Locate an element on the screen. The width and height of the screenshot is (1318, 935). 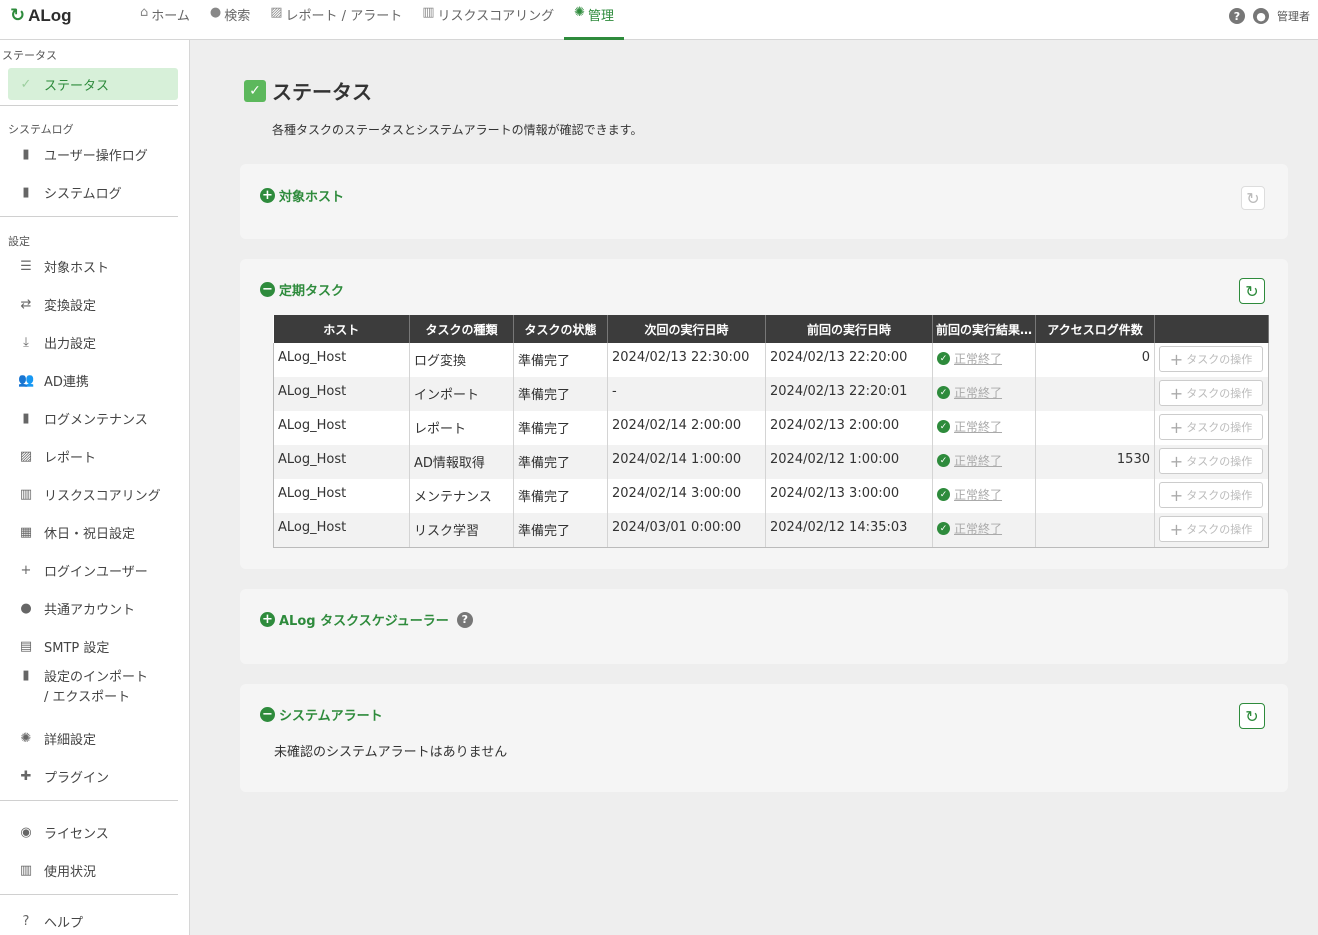
nav-label: レポート / アラート is located at coordinates (344, 16).